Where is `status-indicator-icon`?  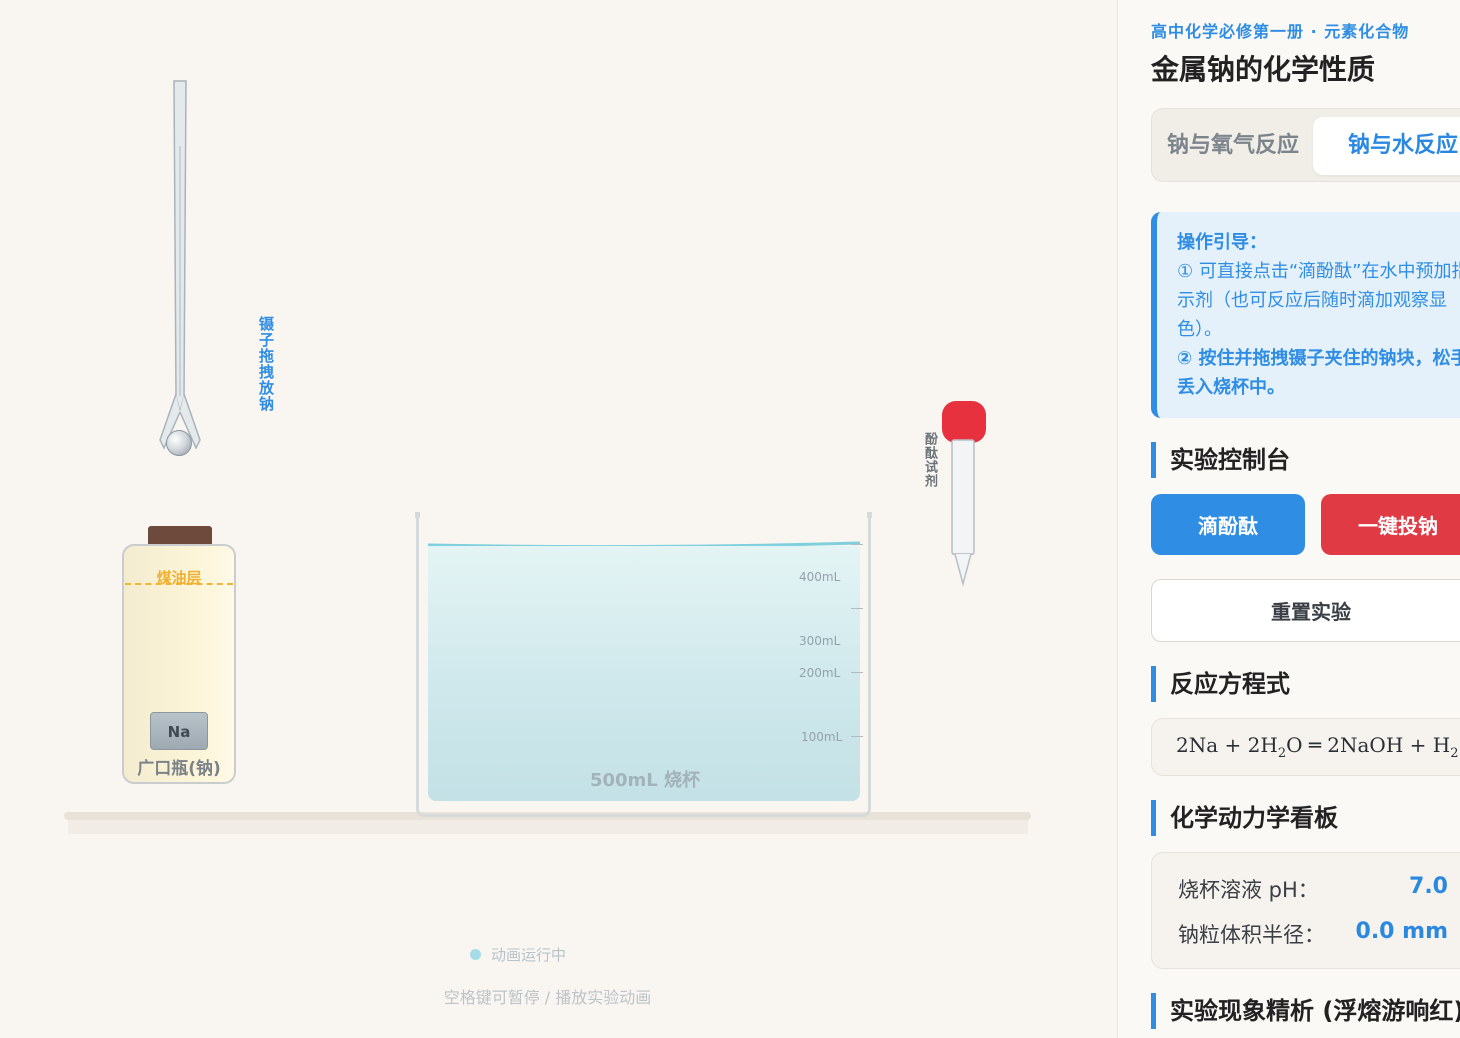
status-indicator-icon is located at coordinates (475, 954).